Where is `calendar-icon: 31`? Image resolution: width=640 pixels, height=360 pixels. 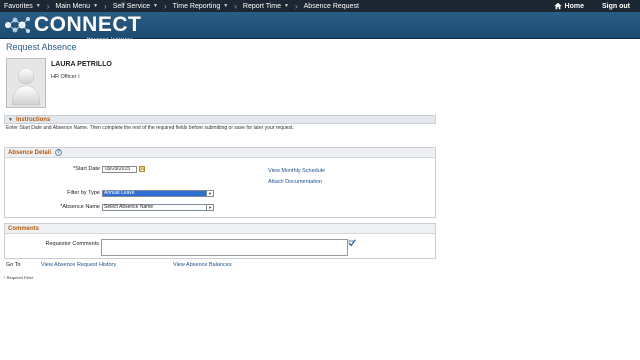 calendar-icon: 31 is located at coordinates (142, 169).